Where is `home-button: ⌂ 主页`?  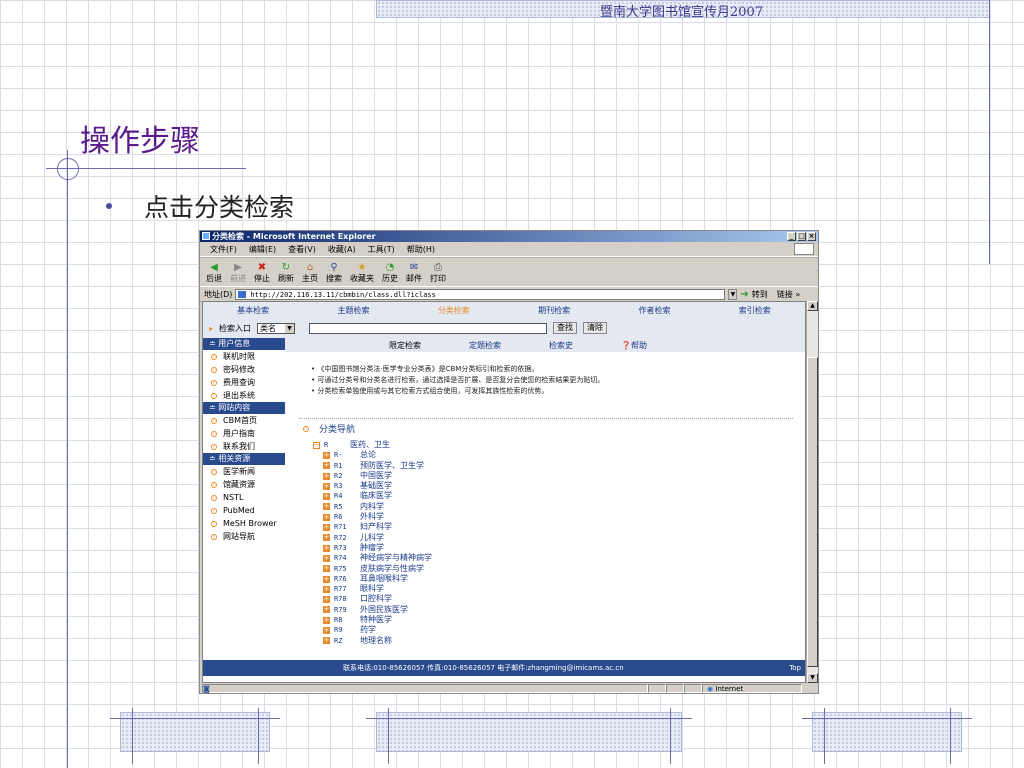
home-button: ⌂ 主页 is located at coordinates (310, 273).